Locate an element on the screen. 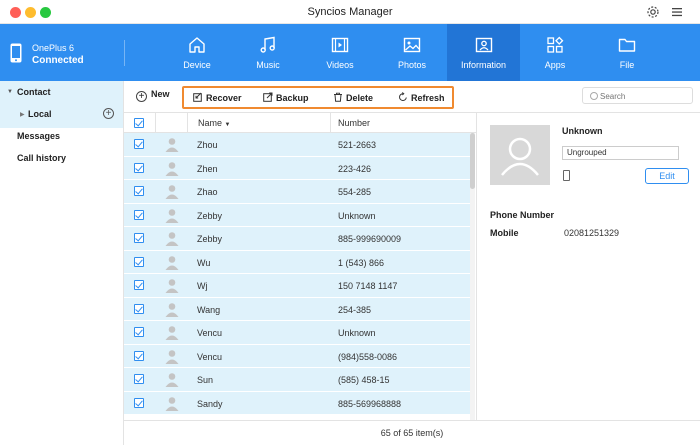 The image size is (700, 445). new-button-label: New is located at coordinates (160, 94).